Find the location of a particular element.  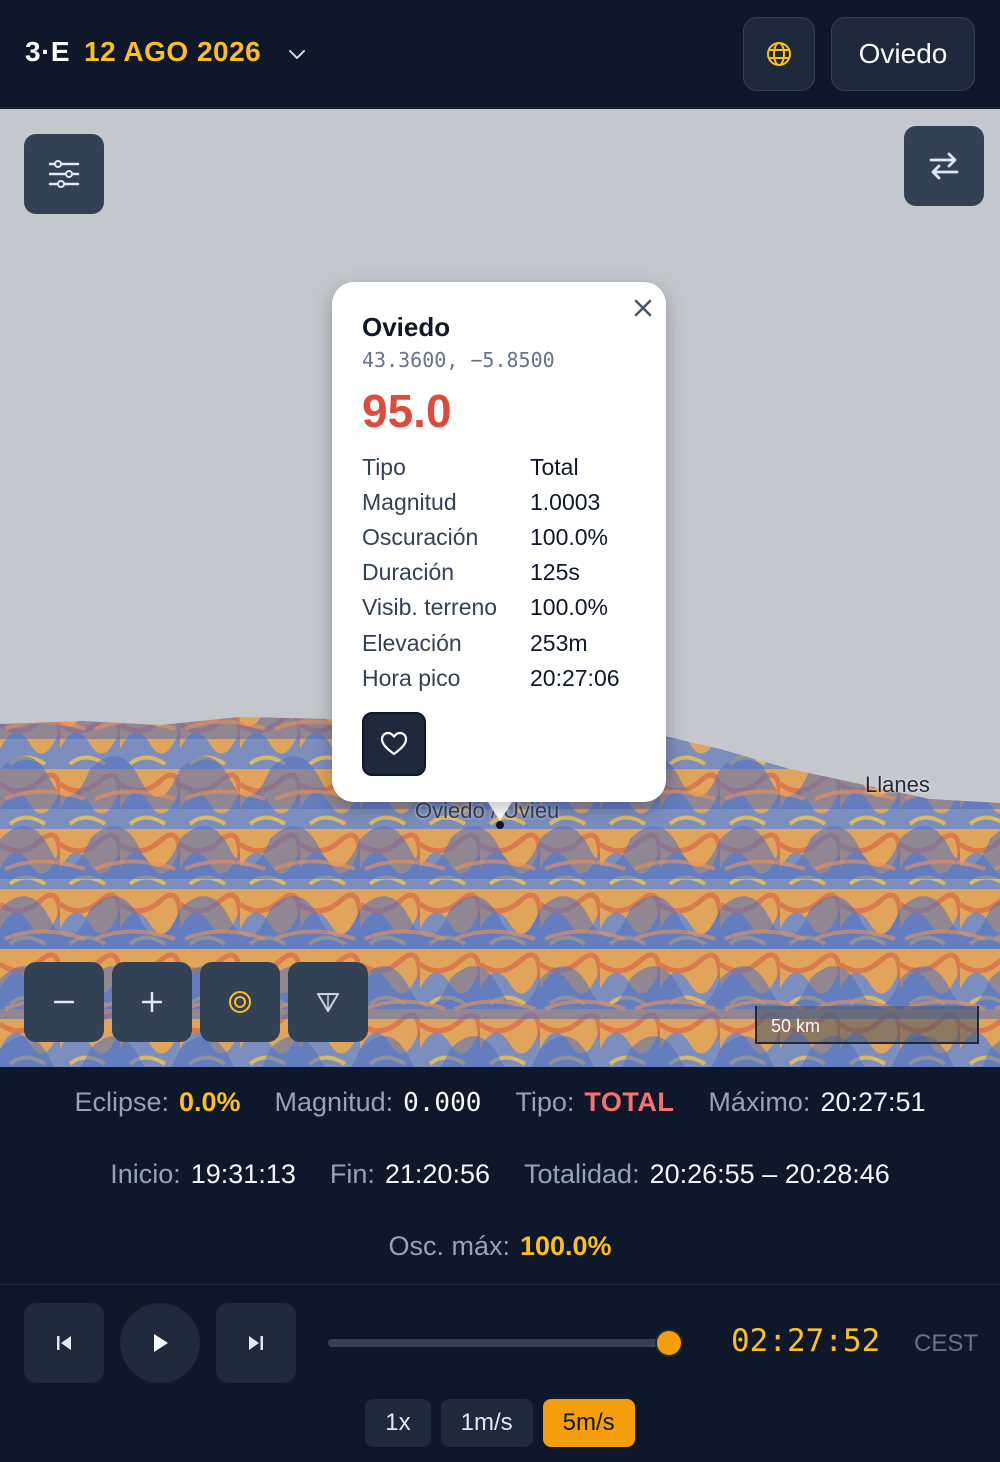

popup-tail is located at coordinates (500, 810).